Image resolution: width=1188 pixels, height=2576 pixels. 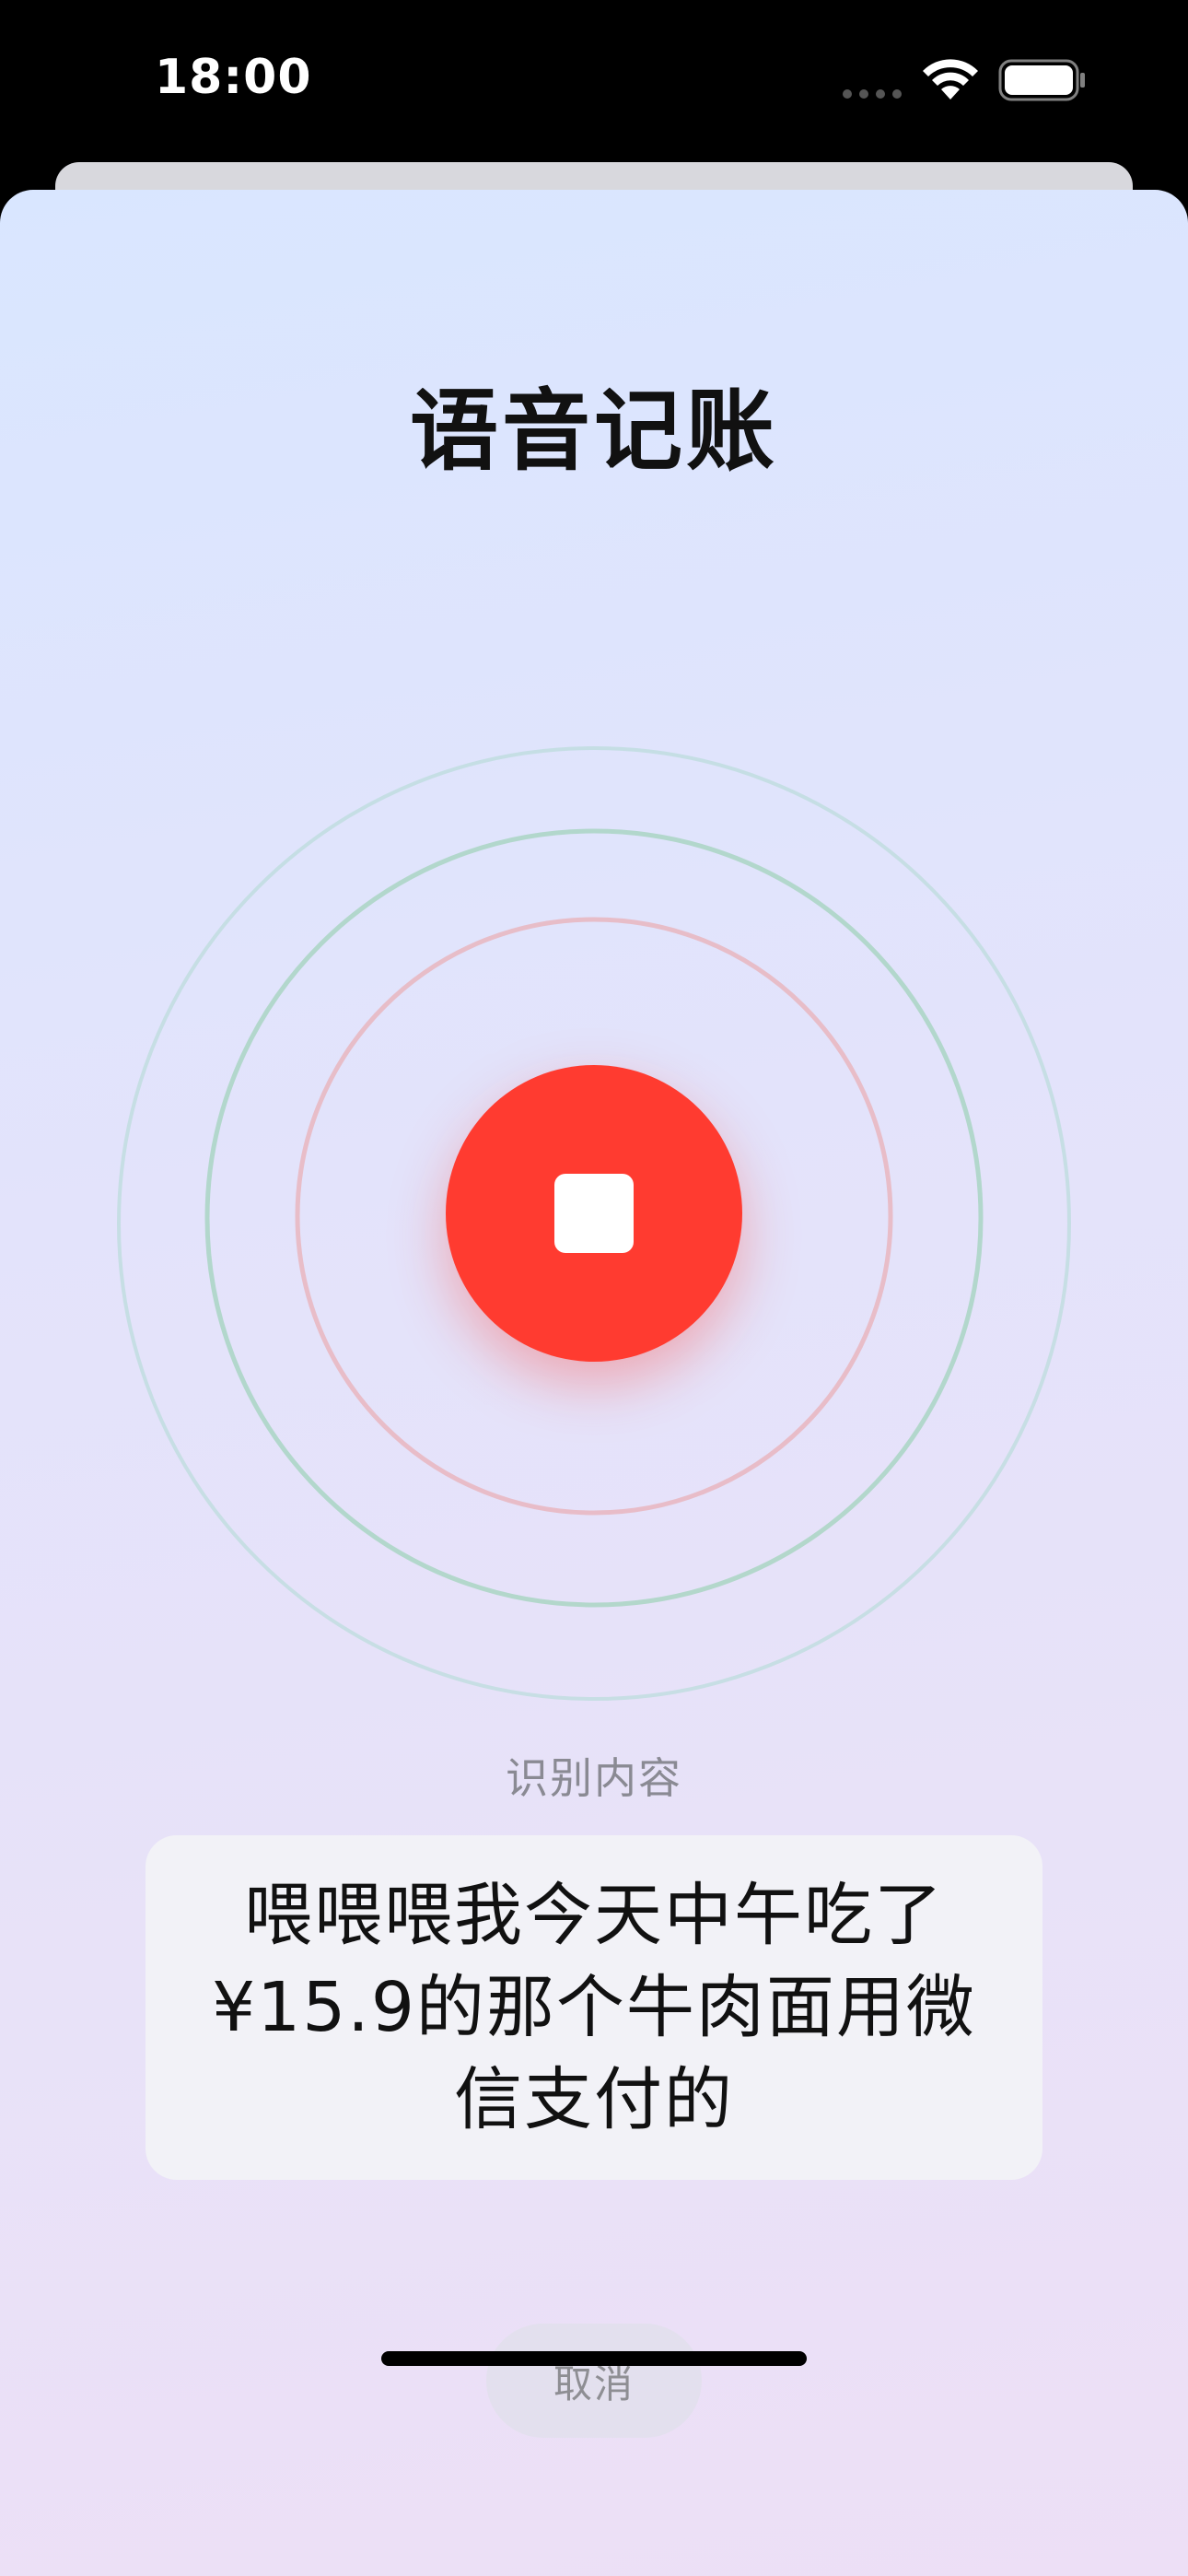 I want to click on recognition-box: 喂喂喂我今天中午吃了¥15.9的那个牛肉面用微信支付的, so click(x=594, y=2008).